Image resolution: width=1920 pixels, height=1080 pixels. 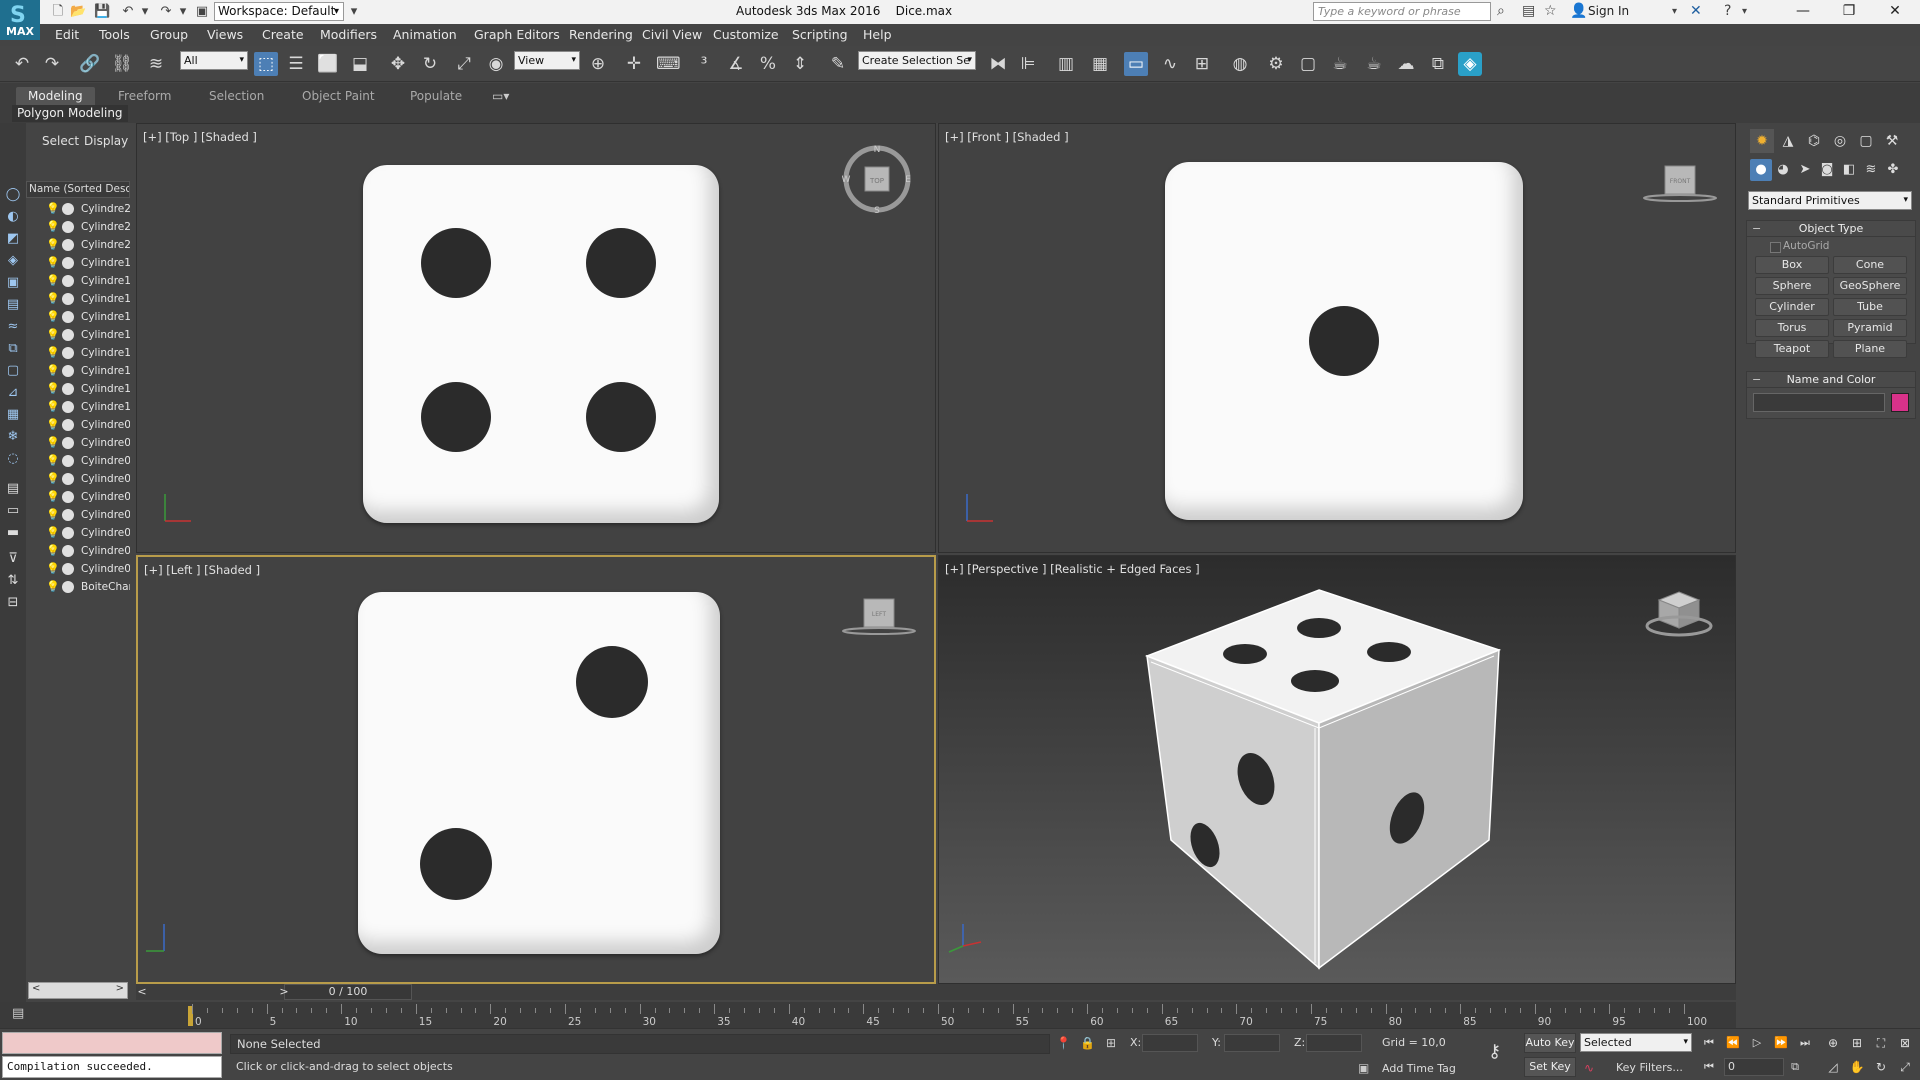 I want to click on display-containers-icon: ▦, so click(x=13, y=415).